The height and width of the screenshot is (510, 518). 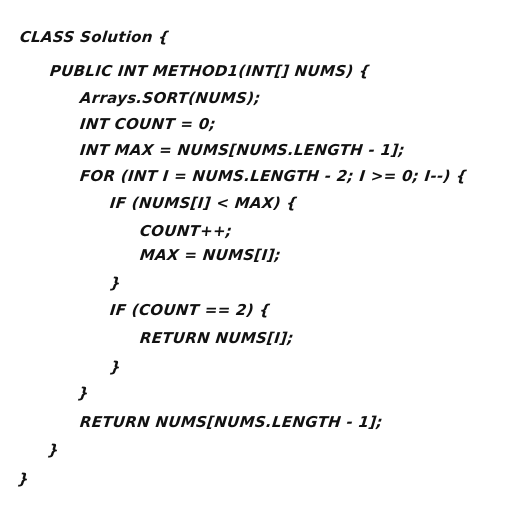 What do you see at coordinates (53, 450) in the screenshot?
I see `code-line-close-method: }` at bounding box center [53, 450].